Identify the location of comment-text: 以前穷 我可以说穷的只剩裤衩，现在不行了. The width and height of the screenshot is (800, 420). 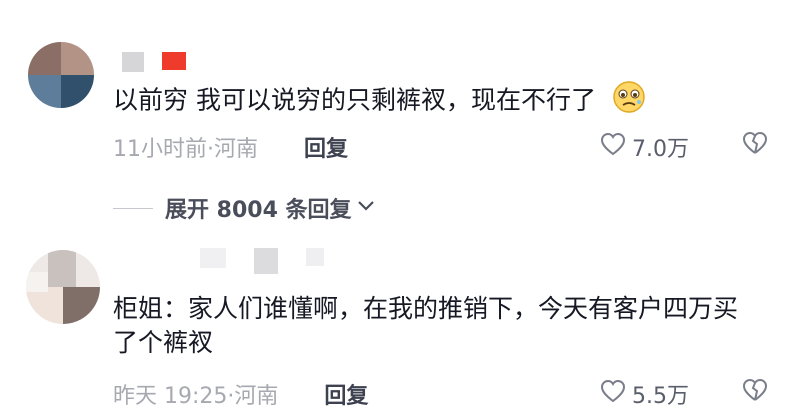
(436, 101).